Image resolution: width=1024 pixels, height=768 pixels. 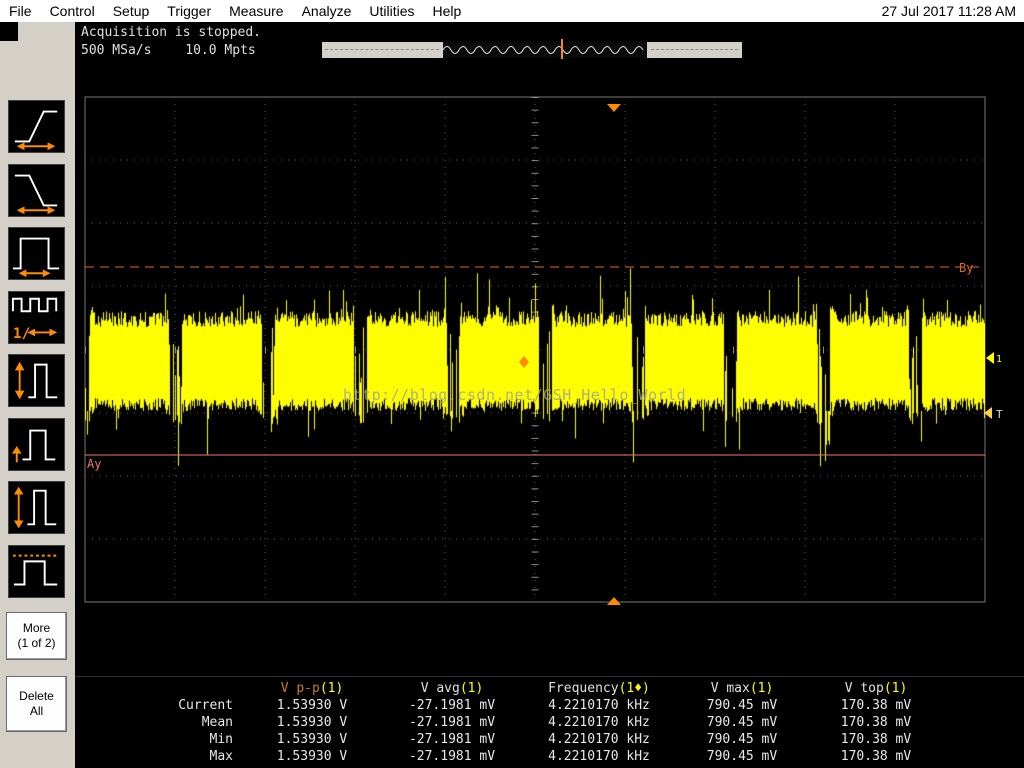 I want to click on menu-control: Control, so click(x=72, y=11).